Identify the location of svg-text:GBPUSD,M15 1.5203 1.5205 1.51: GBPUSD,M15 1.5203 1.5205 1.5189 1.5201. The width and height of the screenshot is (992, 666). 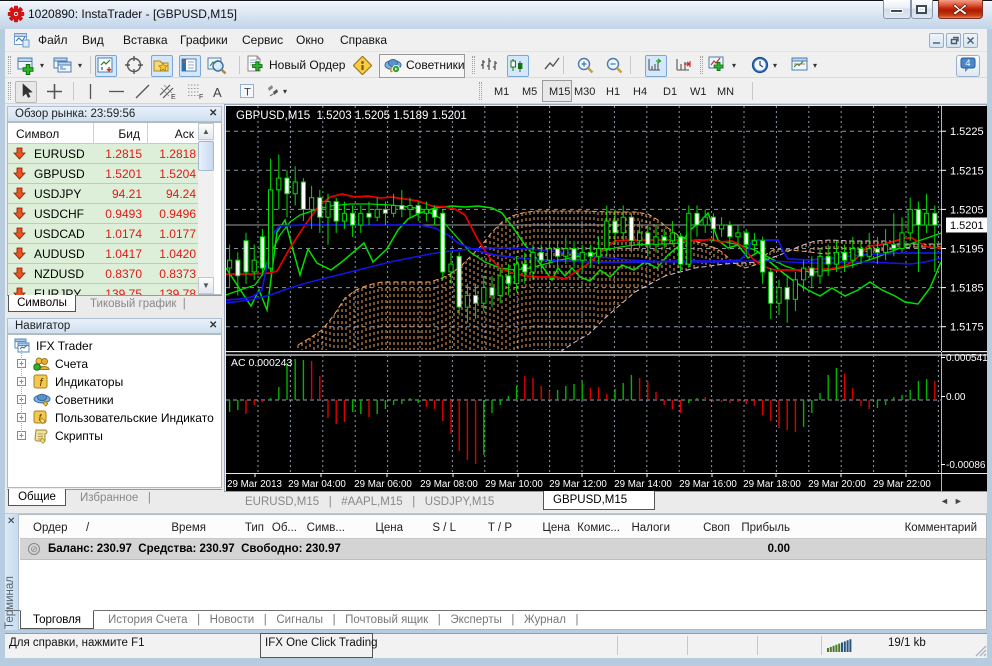
(351, 116).